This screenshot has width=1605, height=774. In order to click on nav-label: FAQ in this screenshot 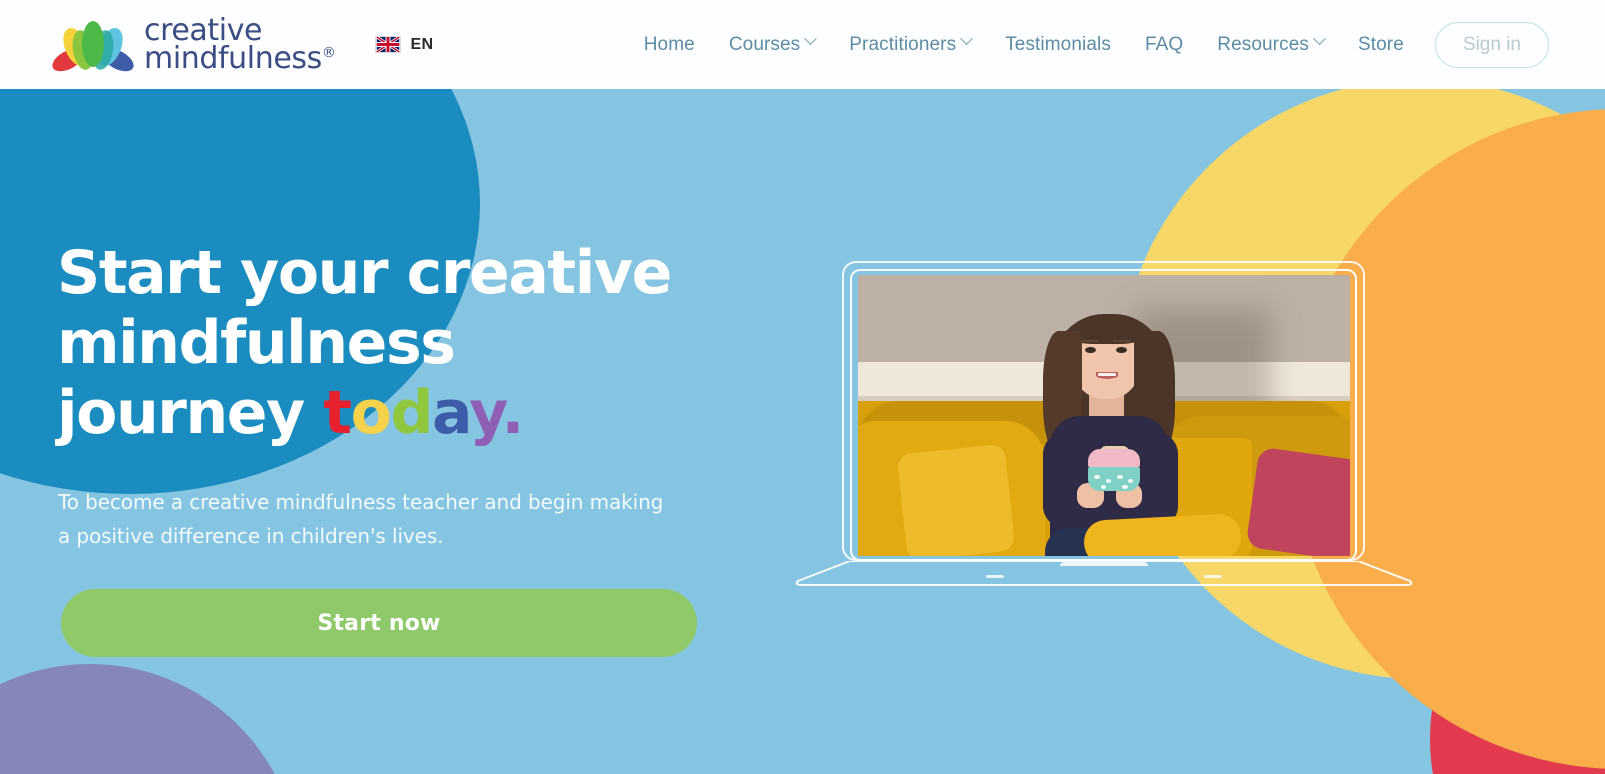, I will do `click(1164, 44)`.